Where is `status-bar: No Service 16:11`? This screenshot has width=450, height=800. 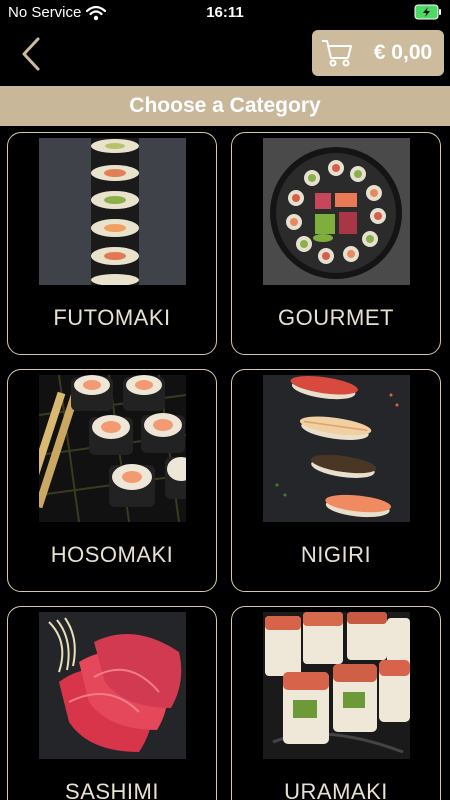
status-bar: No Service 16:11 is located at coordinates (225, 13).